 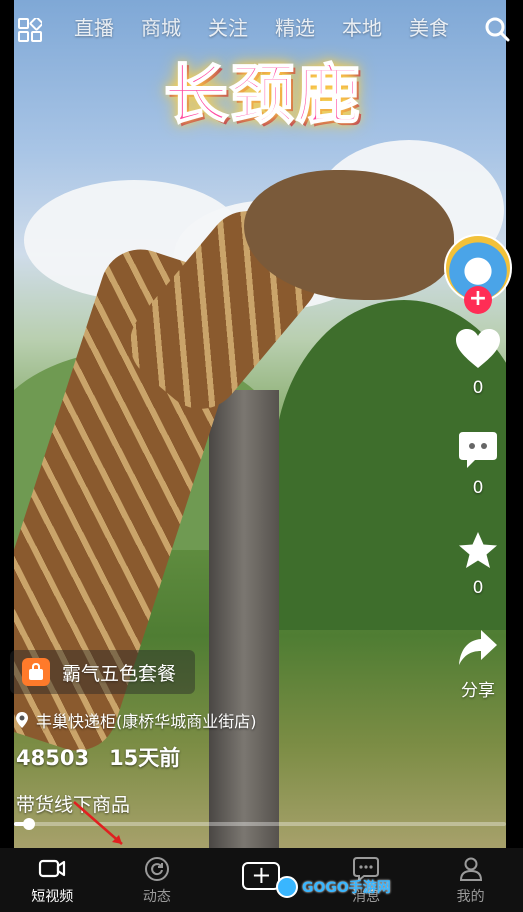 I want to click on search-icon, so click(x=497, y=29).